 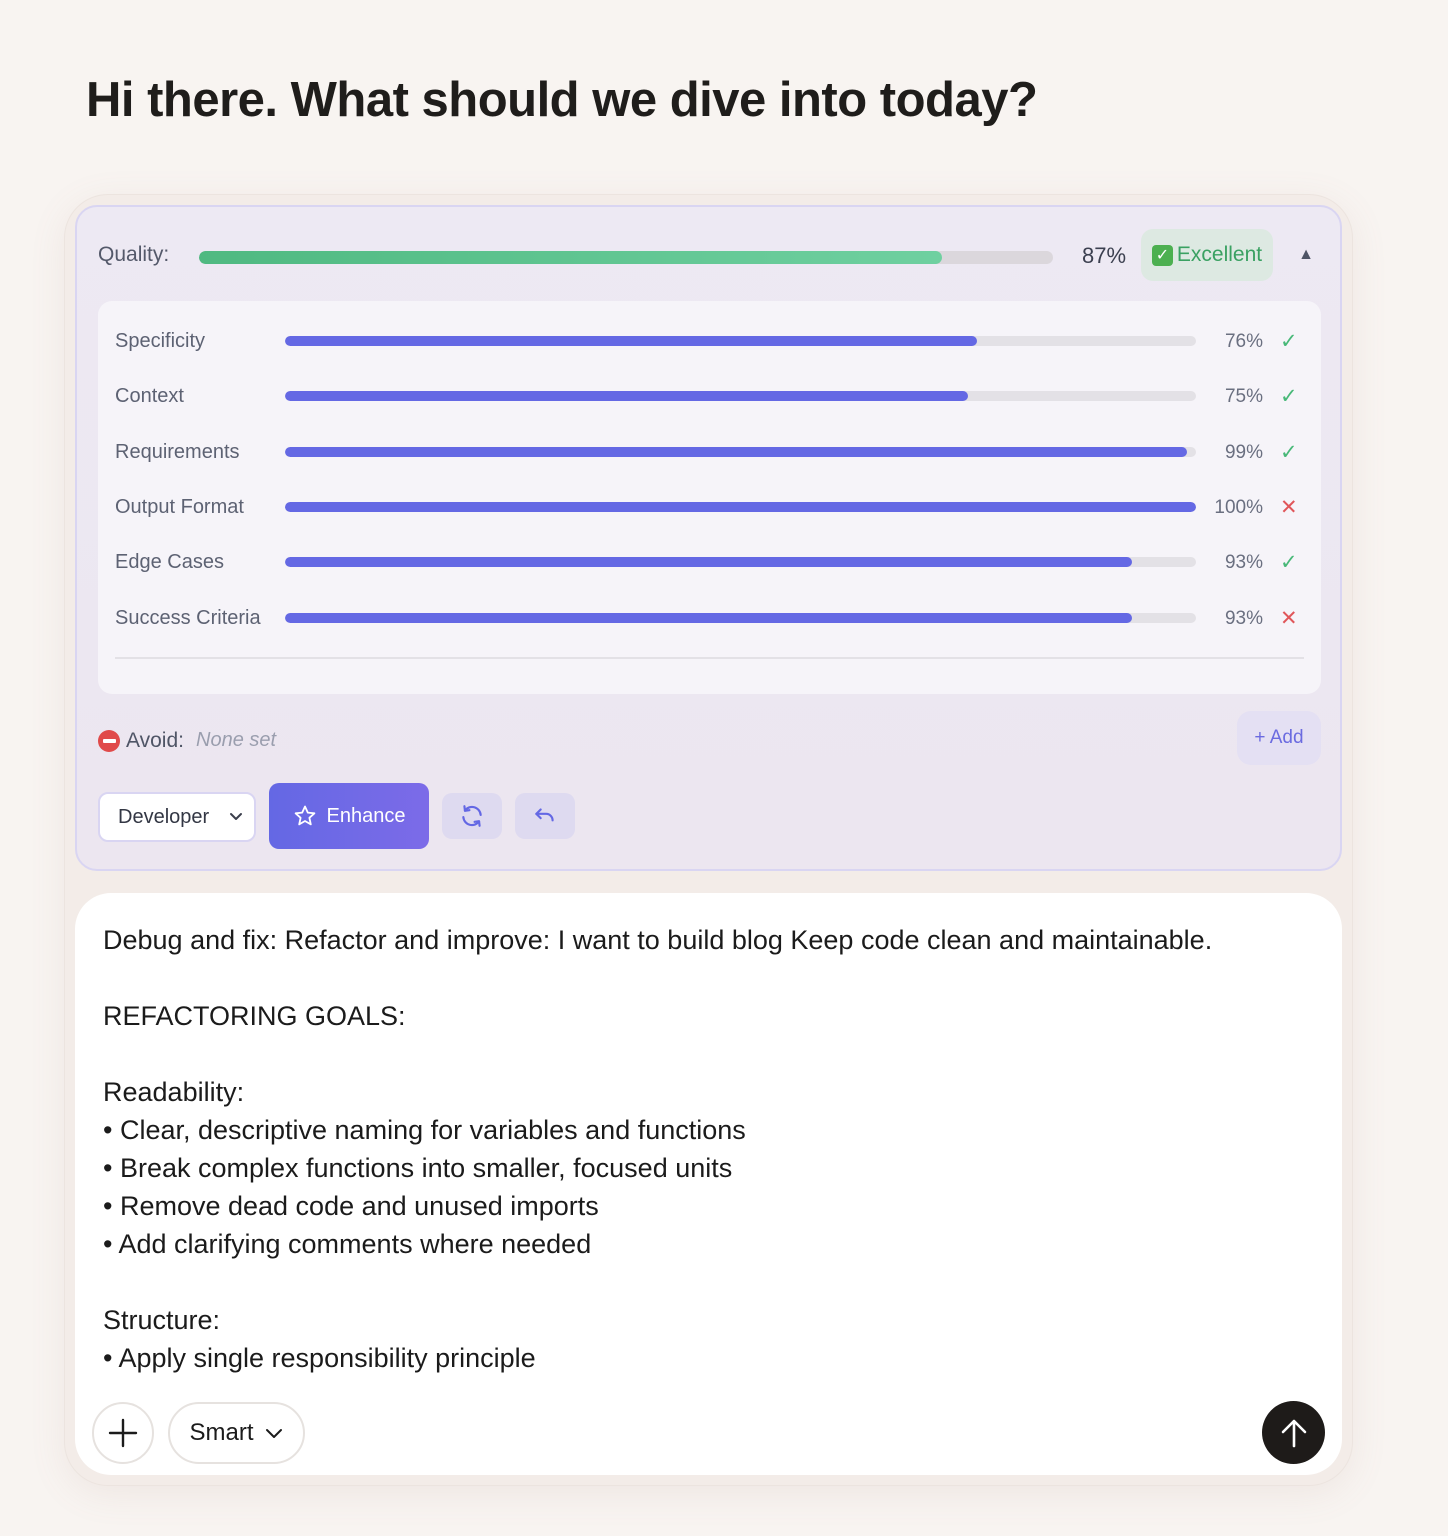 What do you see at coordinates (709, 658) in the screenshot?
I see `metrics-divider` at bounding box center [709, 658].